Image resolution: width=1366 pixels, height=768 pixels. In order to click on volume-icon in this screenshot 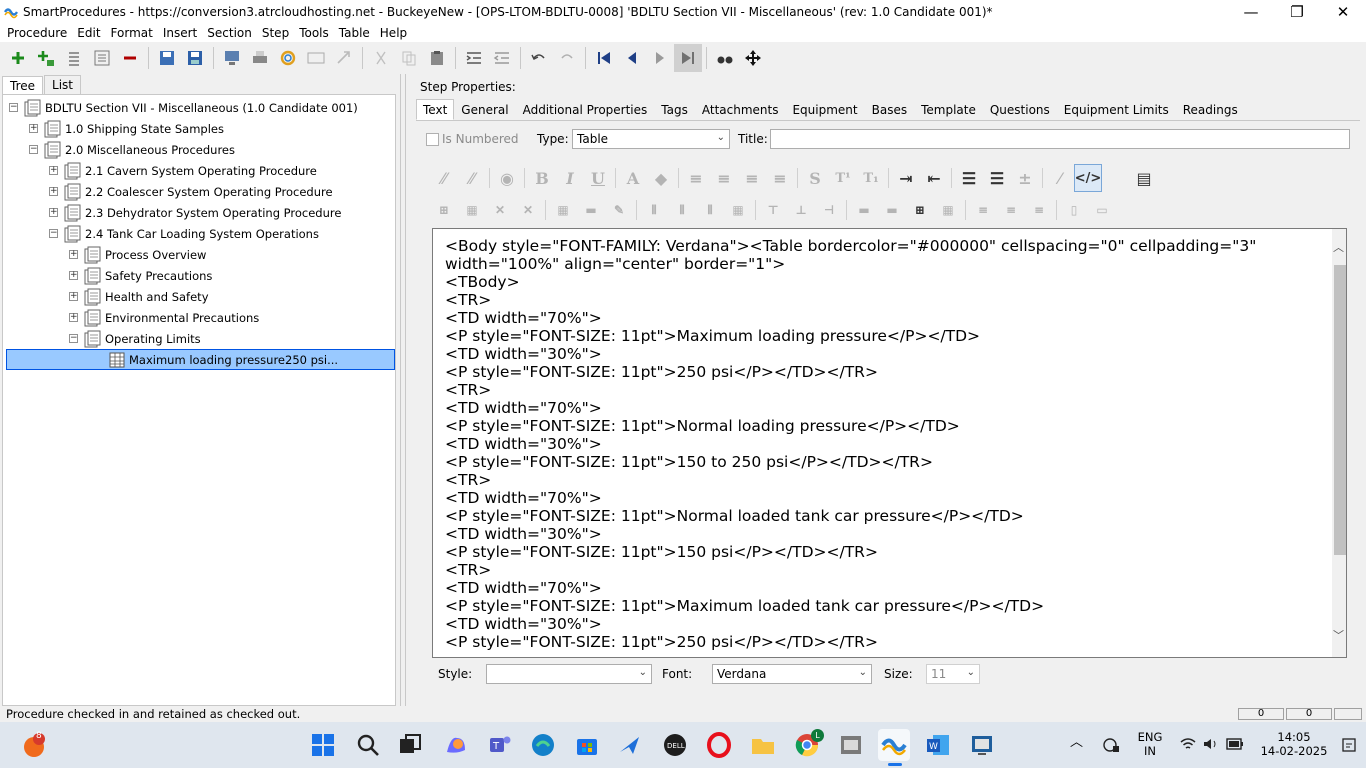, I will do `click(1211, 744)`.